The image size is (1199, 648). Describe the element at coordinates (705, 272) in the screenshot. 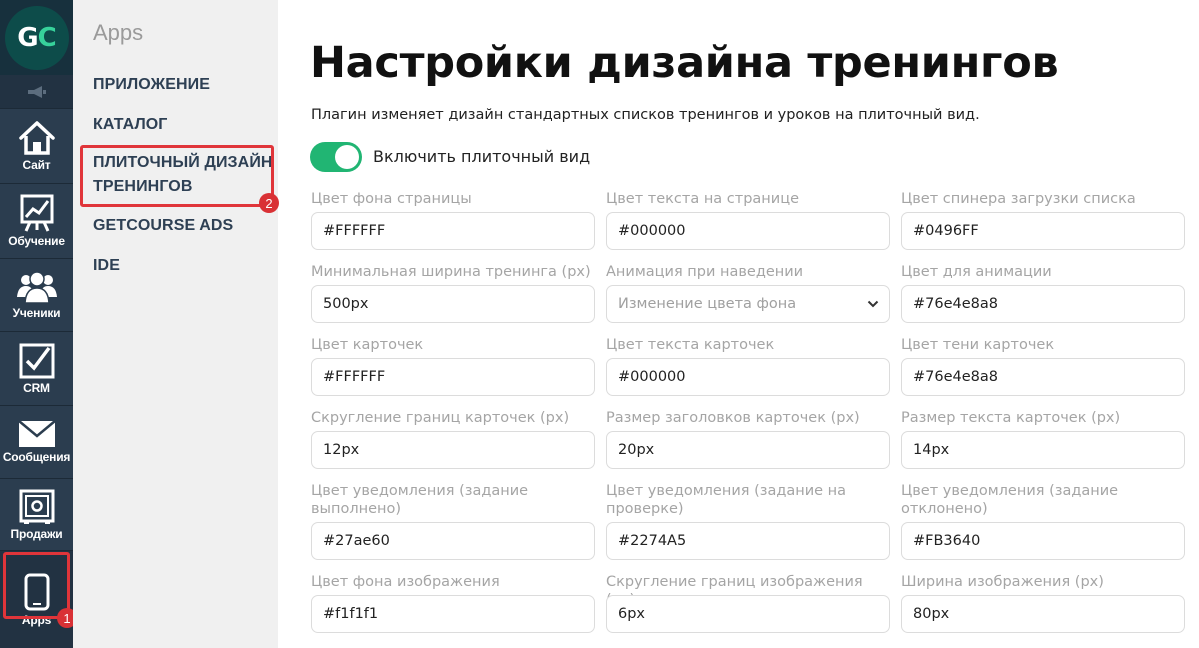

I see `field-label: Анимация при наведении` at that location.